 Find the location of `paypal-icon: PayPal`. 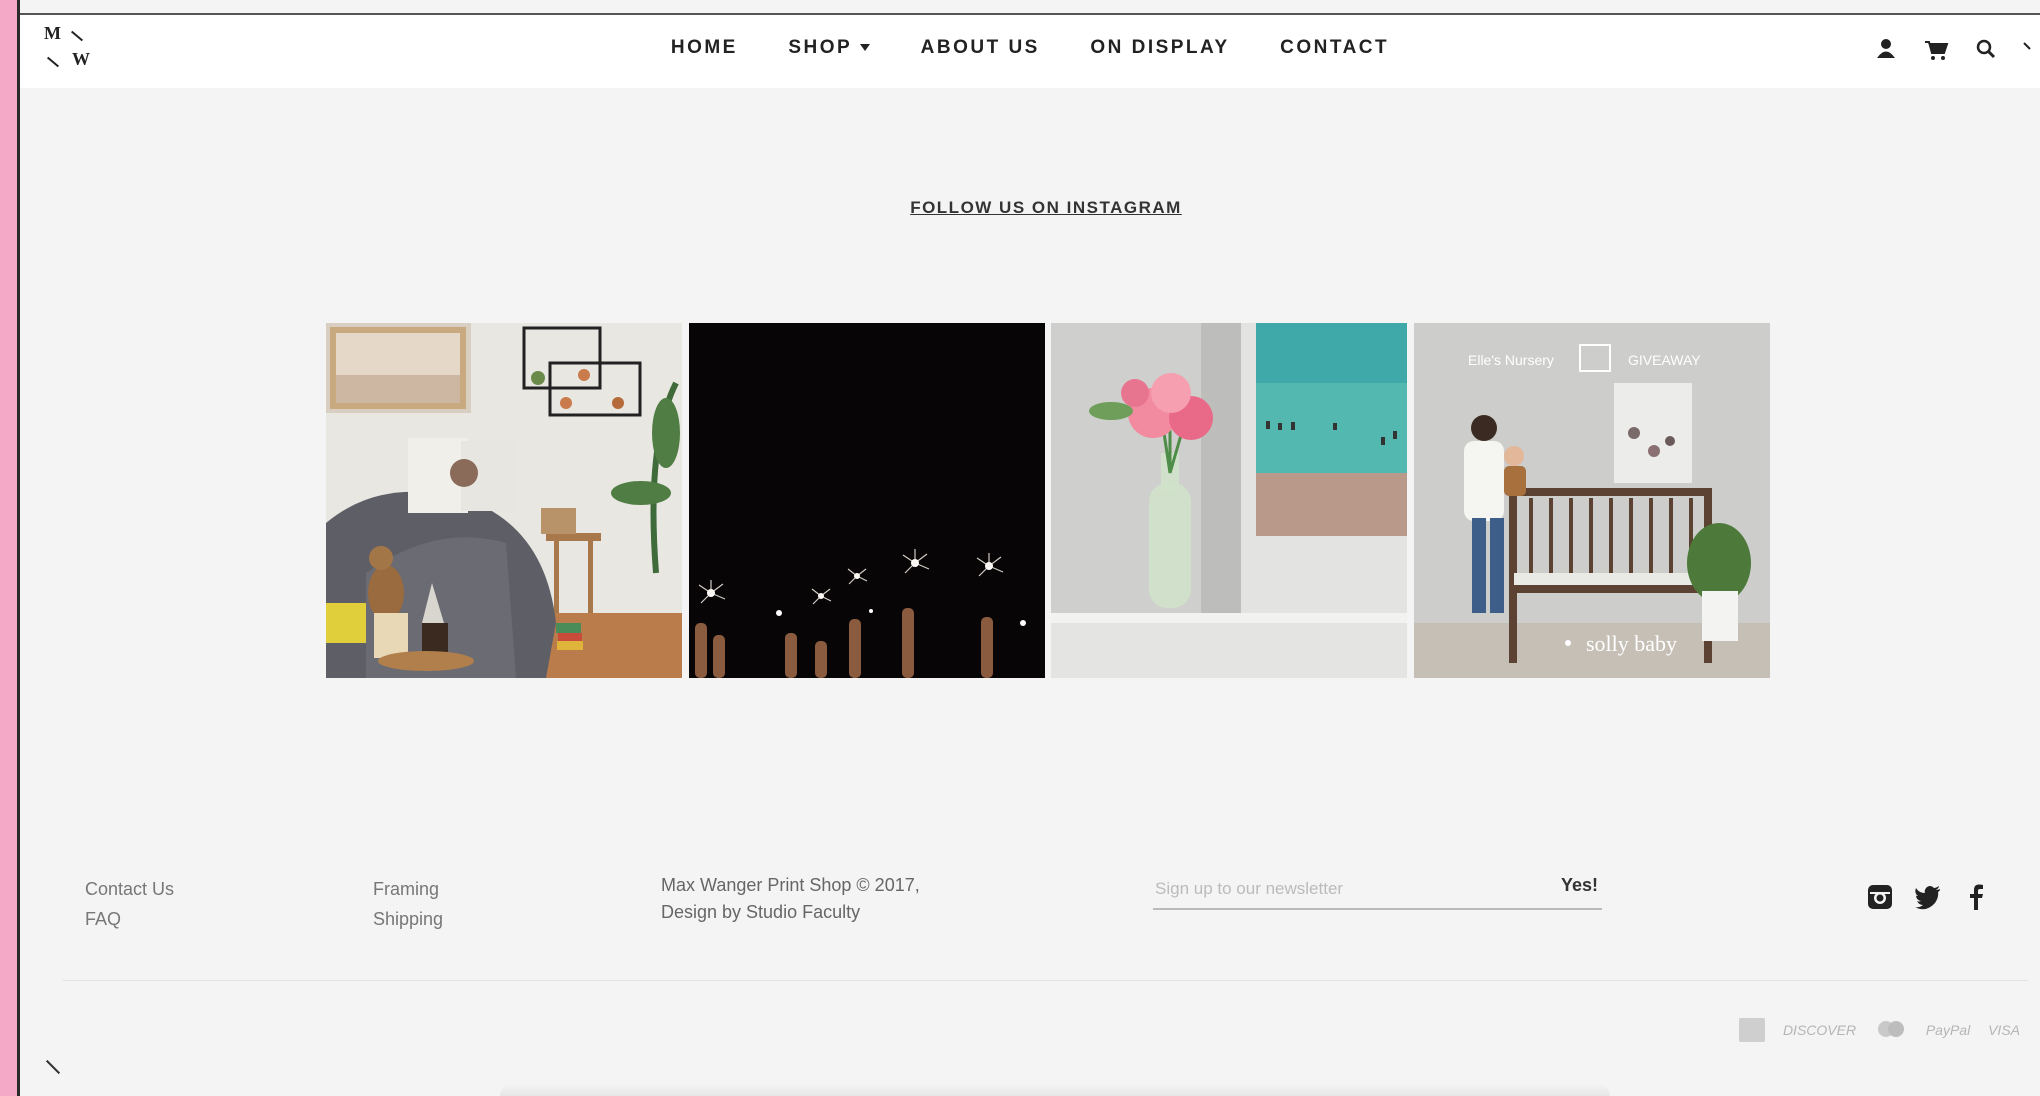

paypal-icon: PayPal is located at coordinates (1948, 1030).